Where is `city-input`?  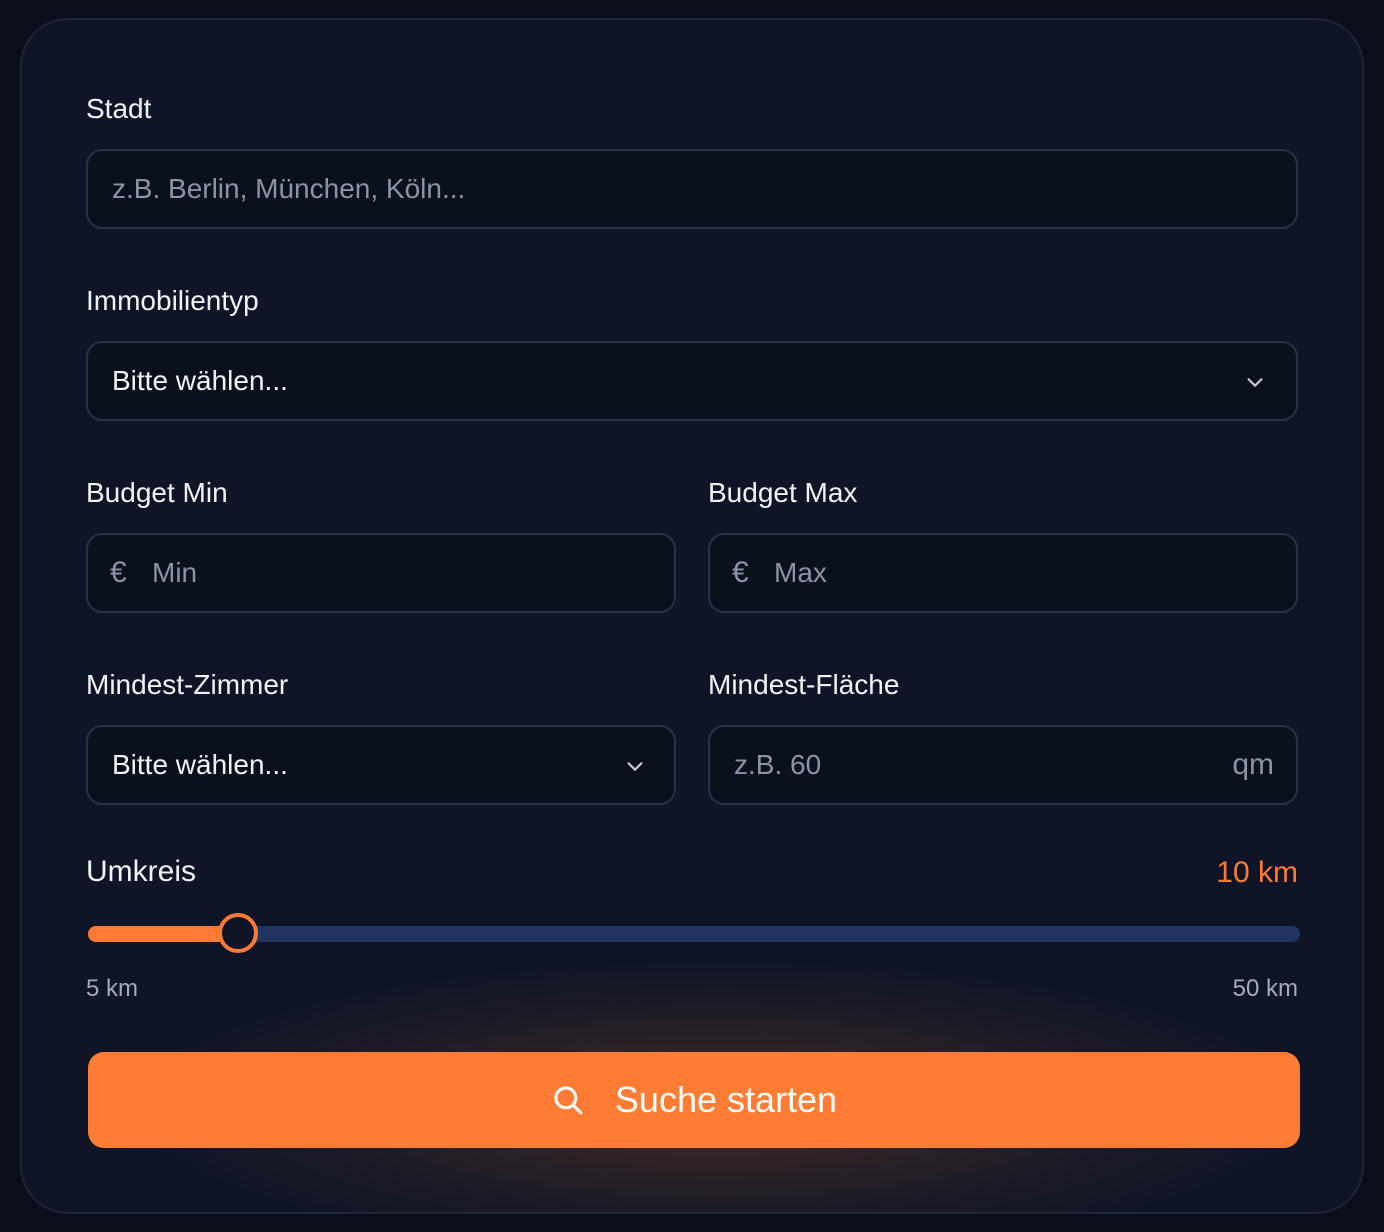 city-input is located at coordinates (692, 189).